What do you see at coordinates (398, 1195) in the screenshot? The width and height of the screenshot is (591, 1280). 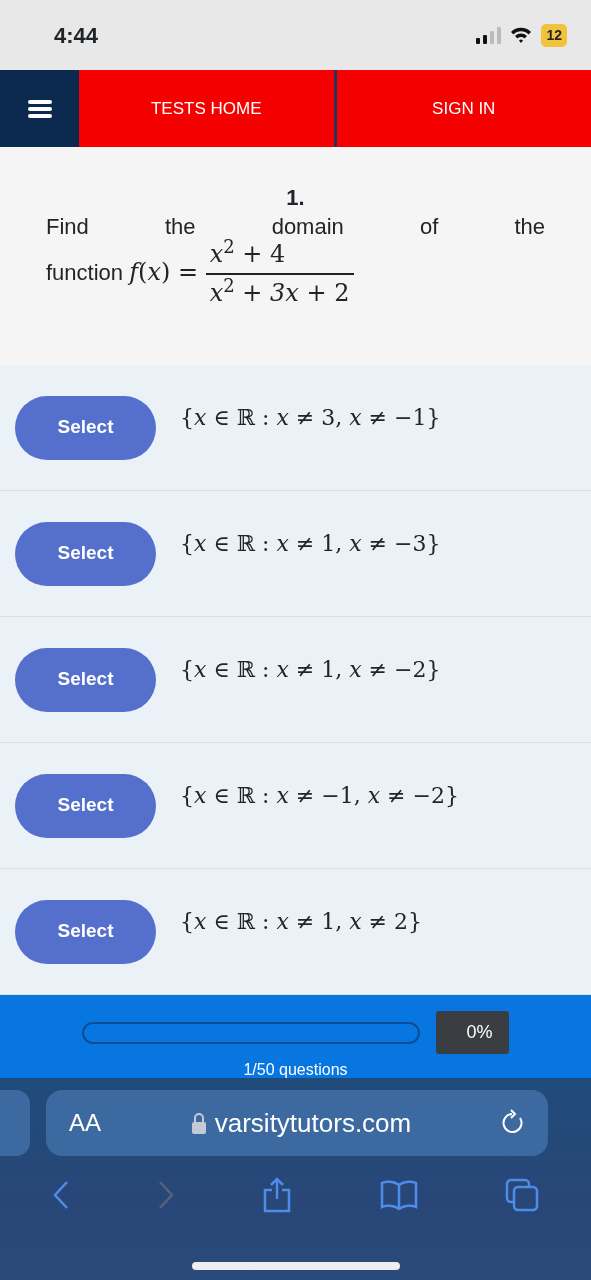 I see `book-icon` at bounding box center [398, 1195].